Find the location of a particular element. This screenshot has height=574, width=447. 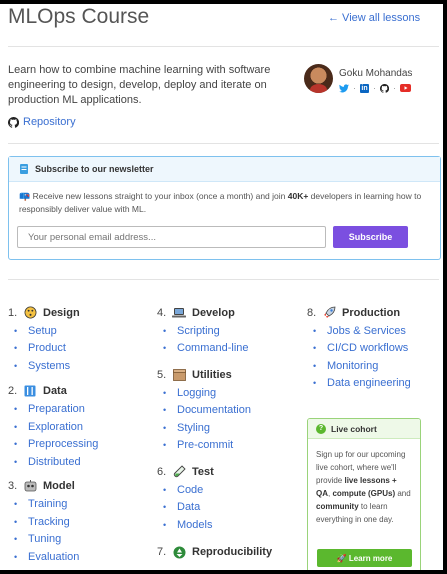

lesson-label: Data engineering is located at coordinates (369, 383).